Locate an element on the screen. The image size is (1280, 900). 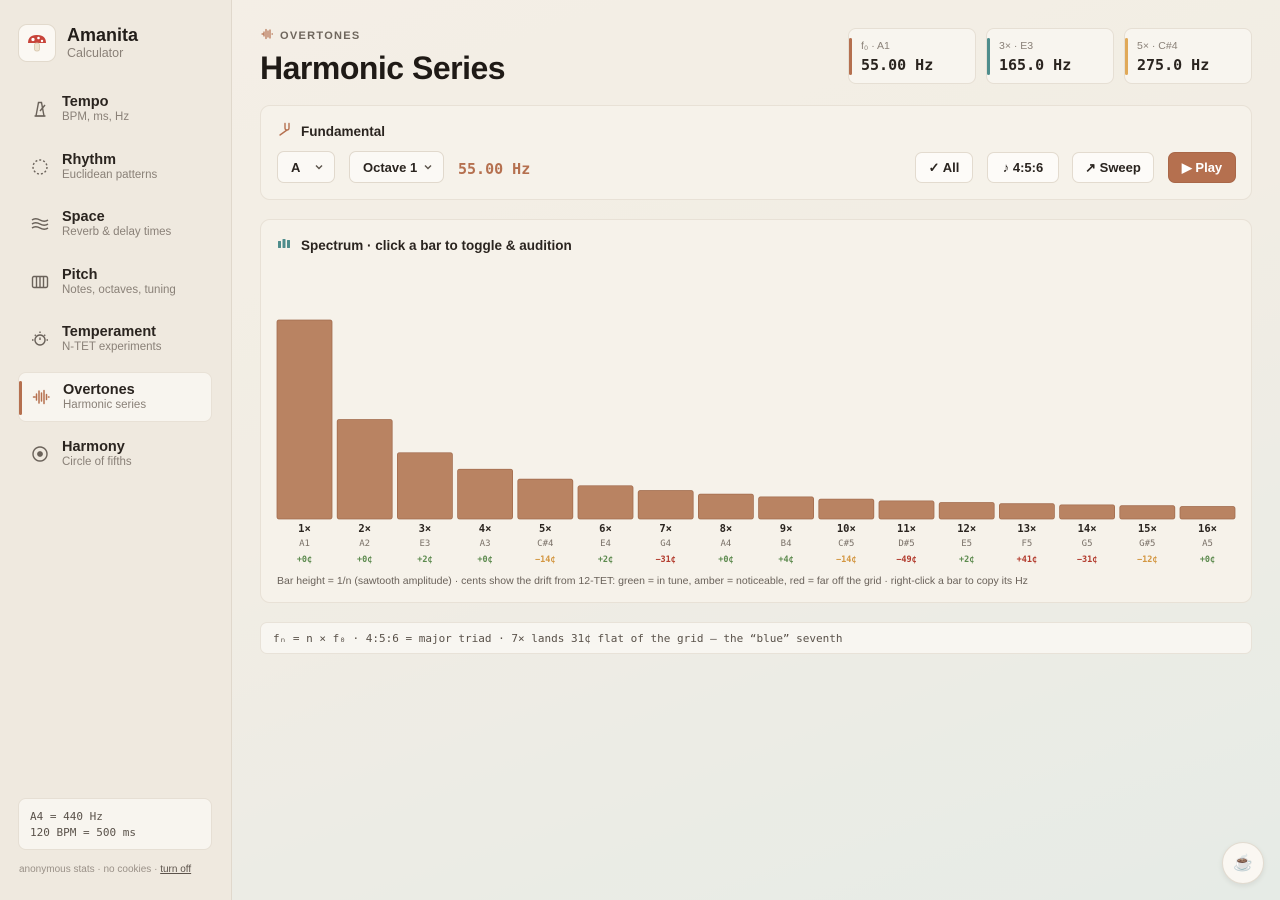
harmonic-note-label: A4 is located at coordinates (726, 544).